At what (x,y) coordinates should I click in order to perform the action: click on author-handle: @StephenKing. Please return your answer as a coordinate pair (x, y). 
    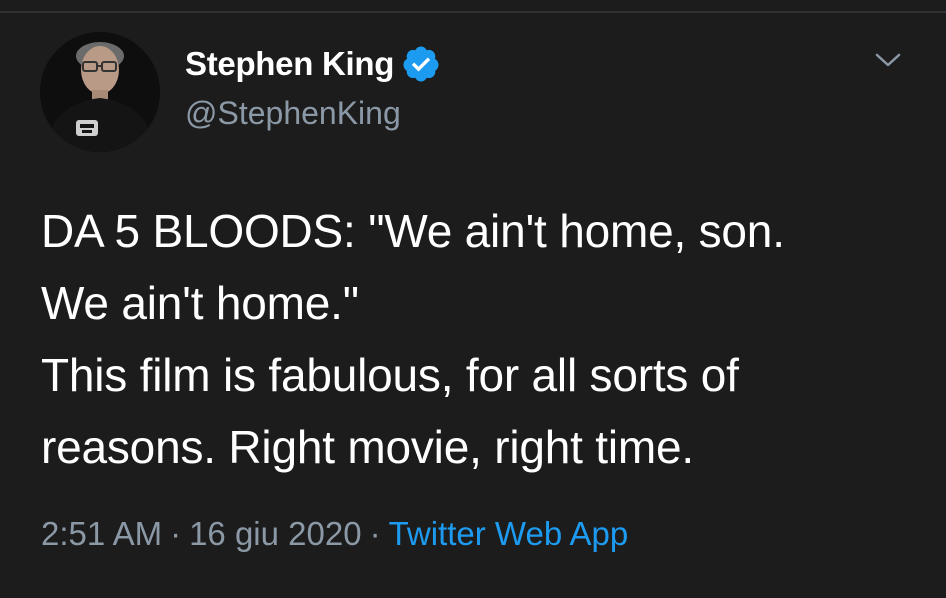
    Looking at the image, I should click on (293, 113).